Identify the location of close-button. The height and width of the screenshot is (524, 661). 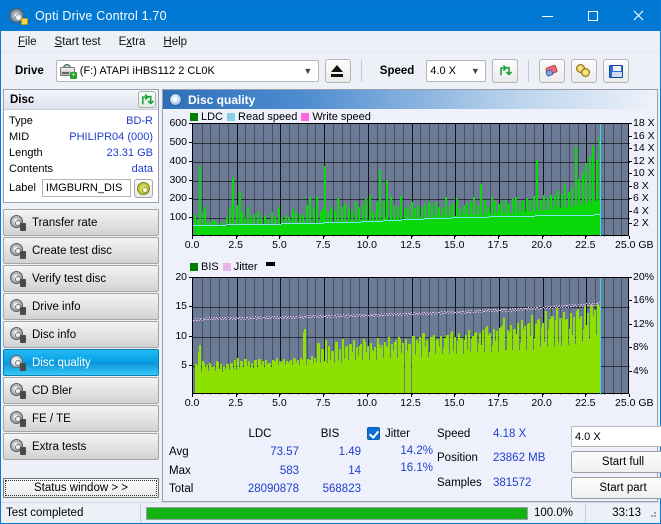
(637, 16).